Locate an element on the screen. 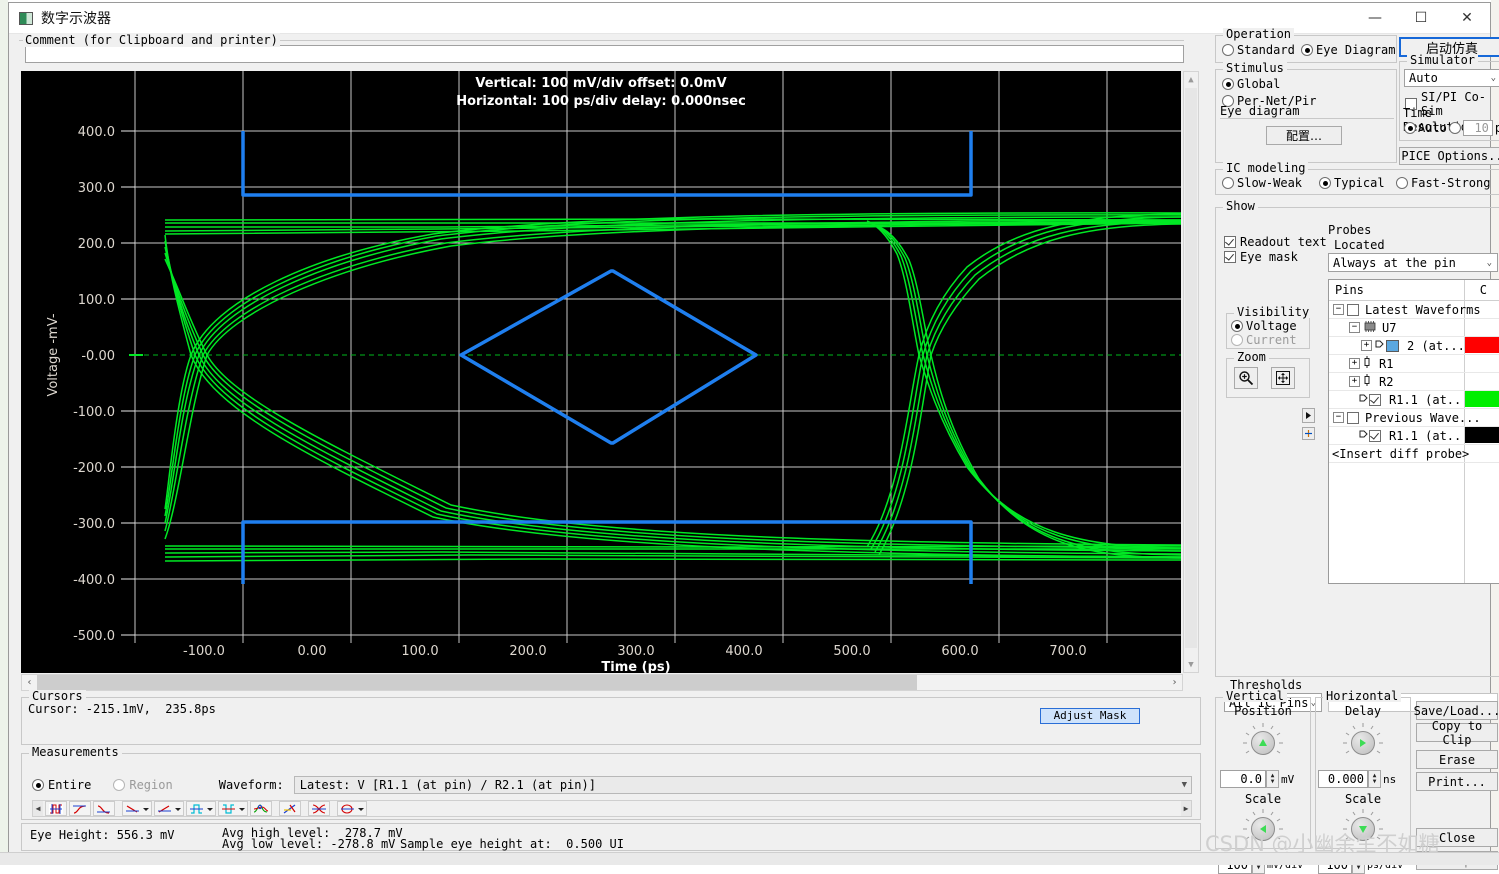  horizontal-delay-knob is located at coordinates (1363, 743).